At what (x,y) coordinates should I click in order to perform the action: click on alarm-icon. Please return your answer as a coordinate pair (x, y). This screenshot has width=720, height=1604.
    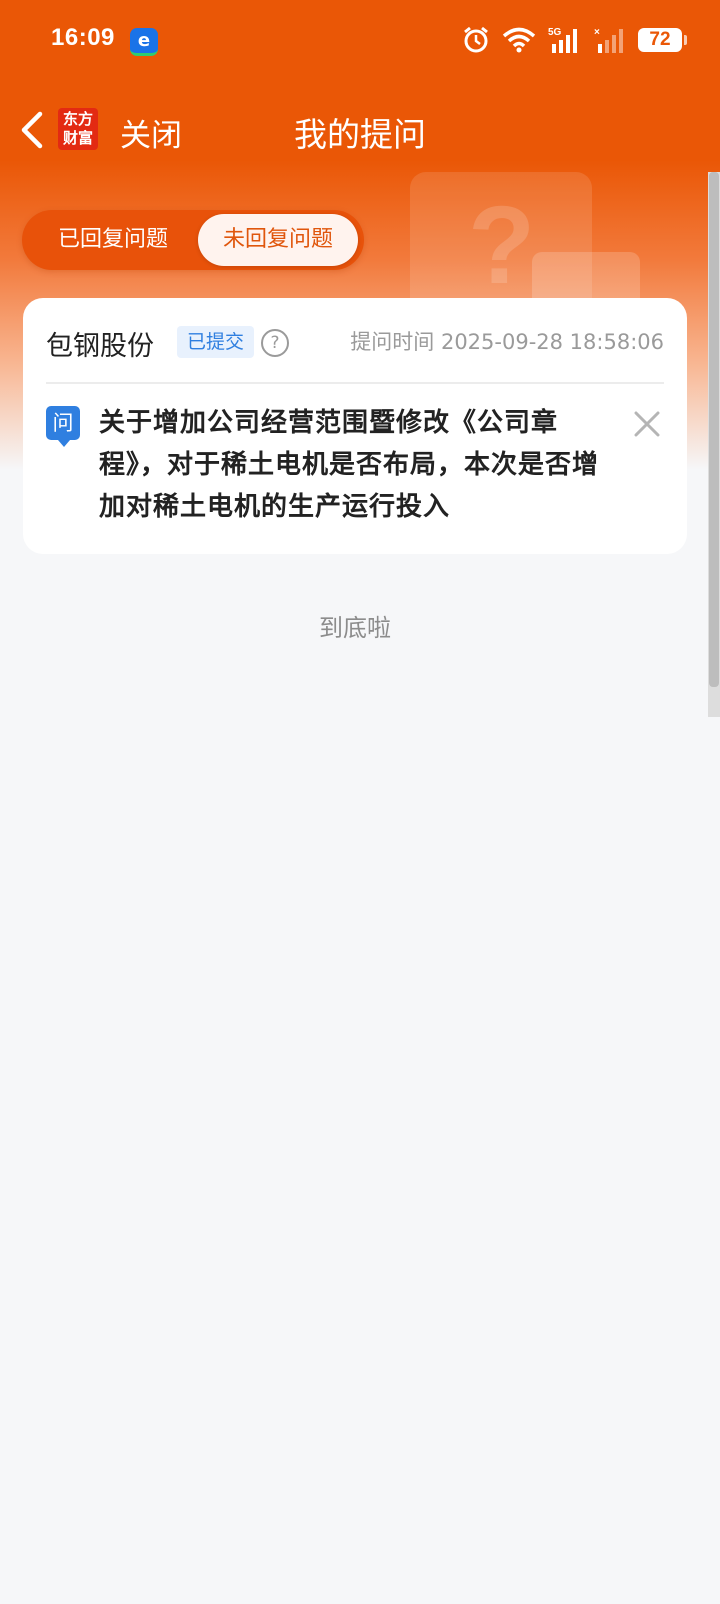
    Looking at the image, I should click on (476, 39).